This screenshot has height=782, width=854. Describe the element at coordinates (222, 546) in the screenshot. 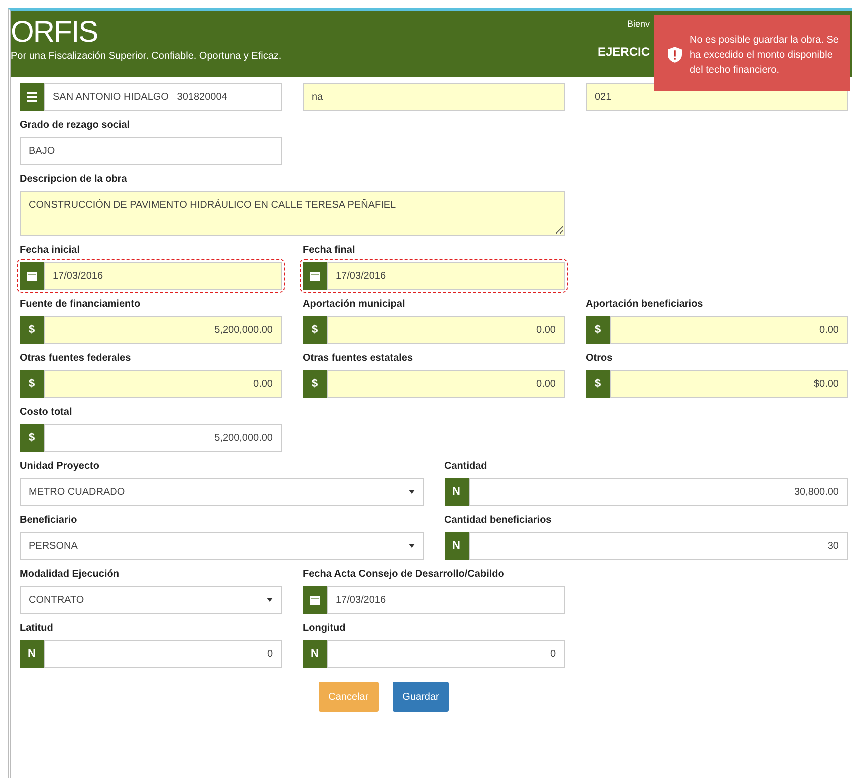

I see `select-field: PERSONA` at that location.